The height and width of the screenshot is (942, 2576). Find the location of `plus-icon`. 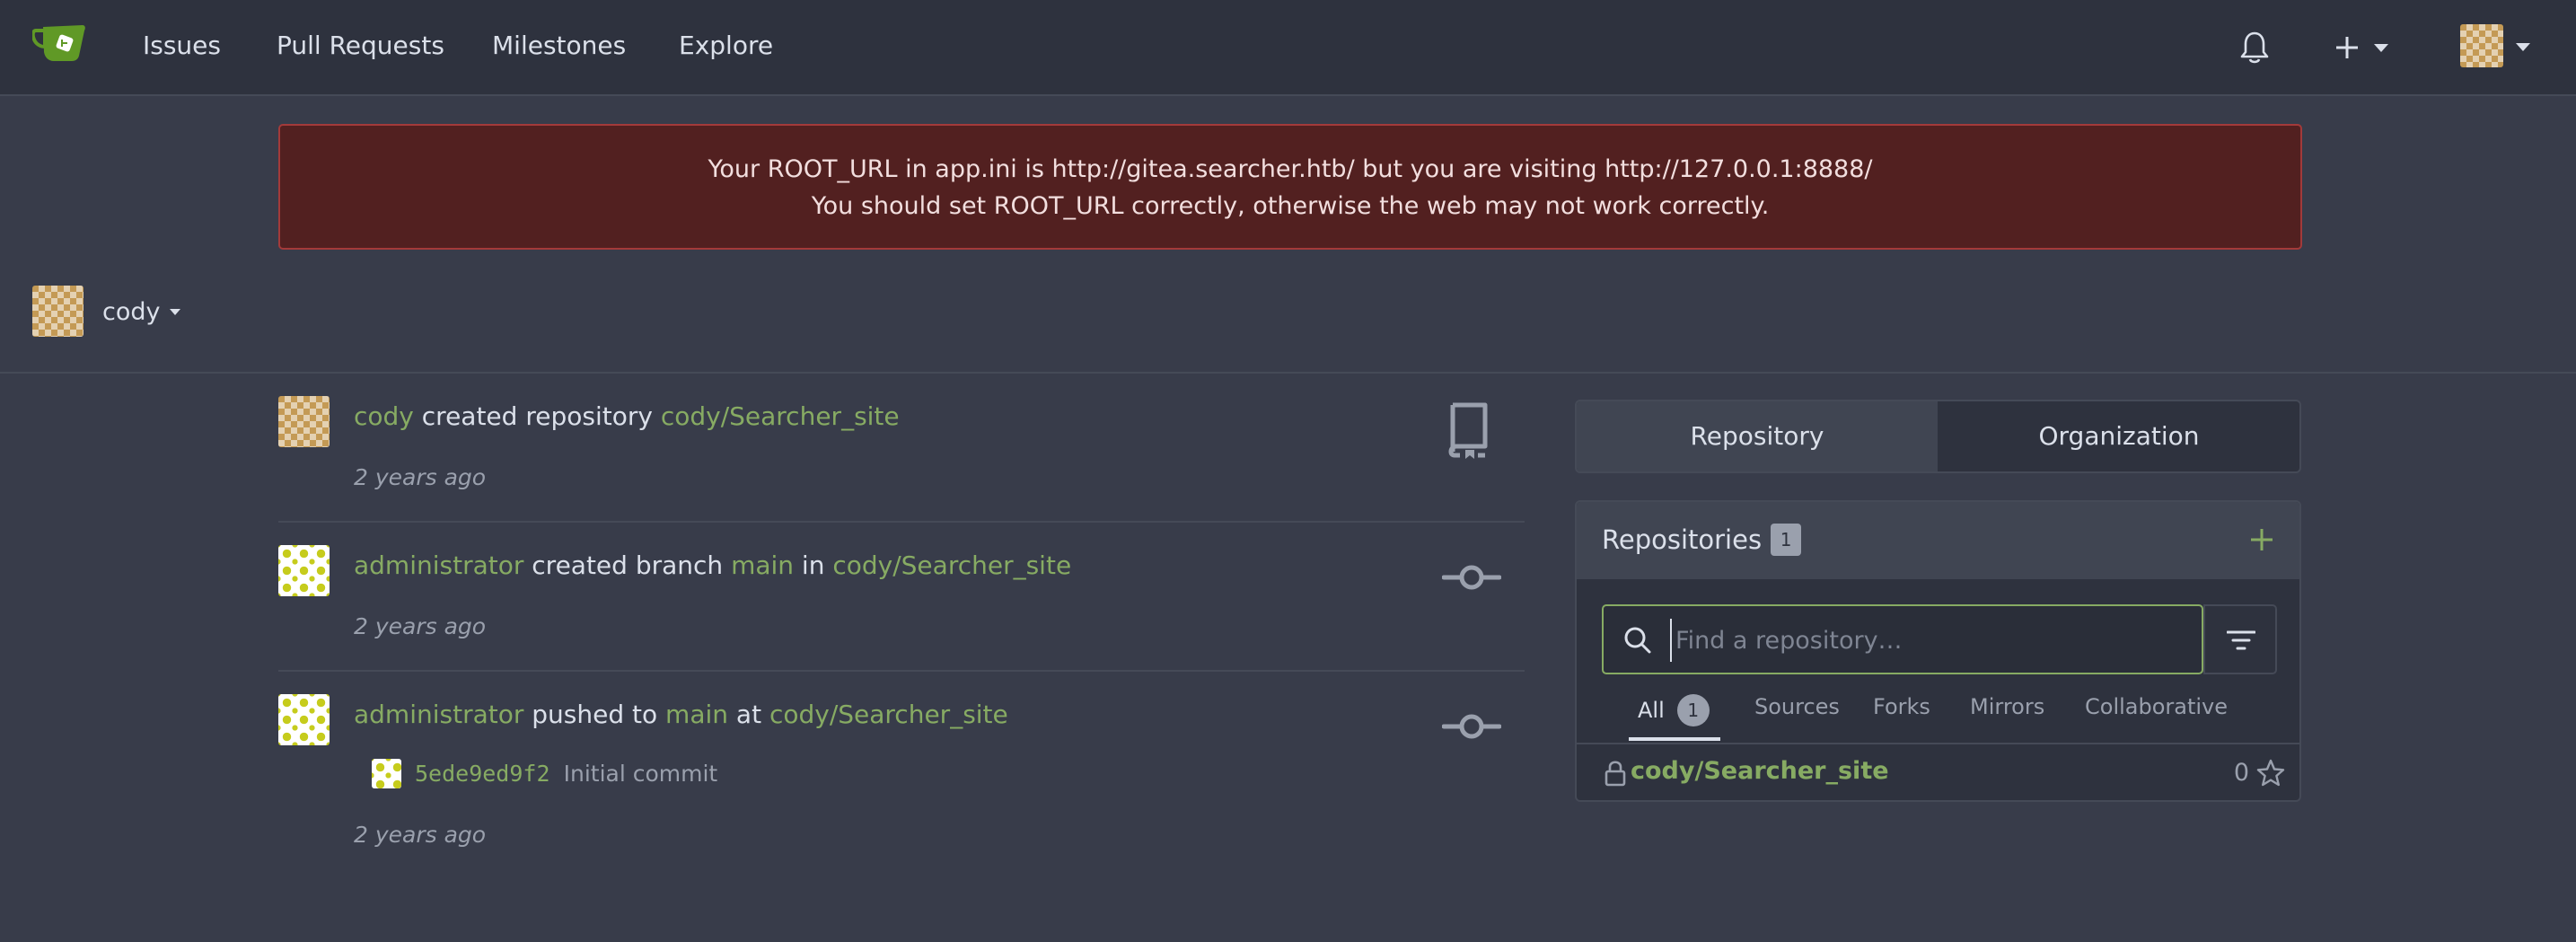

plus-icon is located at coordinates (2347, 47).